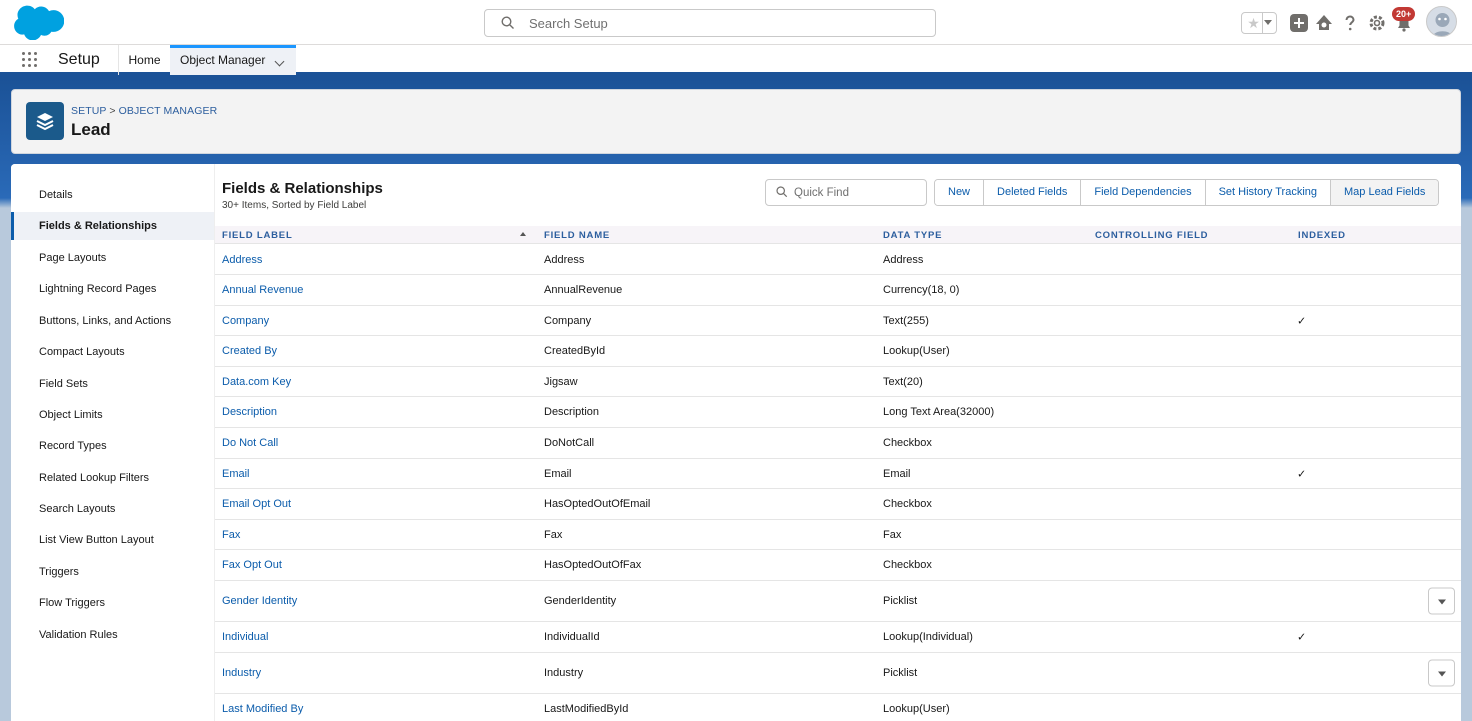 This screenshot has height=721, width=1472. I want to click on favorites-button: ★, so click(1259, 23).